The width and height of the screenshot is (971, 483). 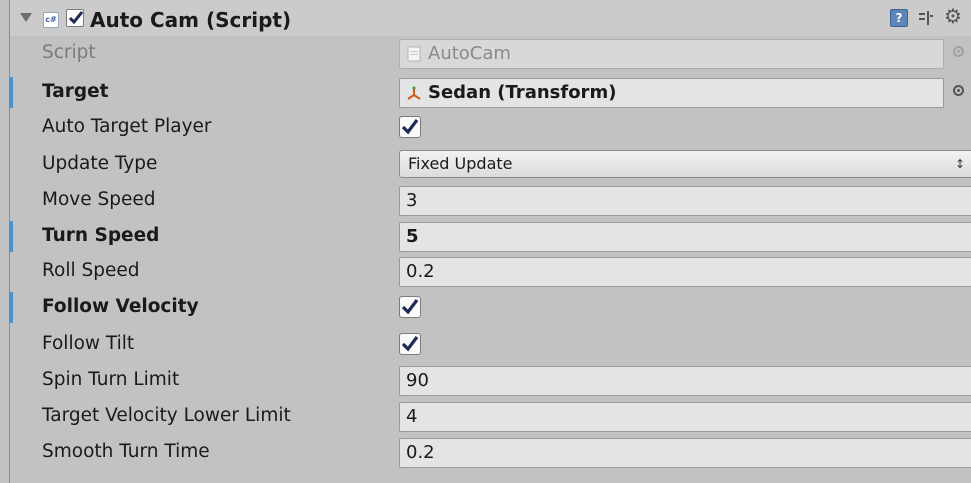 What do you see at coordinates (69, 52) in the screenshot?
I see `script-label: Script` at bounding box center [69, 52].